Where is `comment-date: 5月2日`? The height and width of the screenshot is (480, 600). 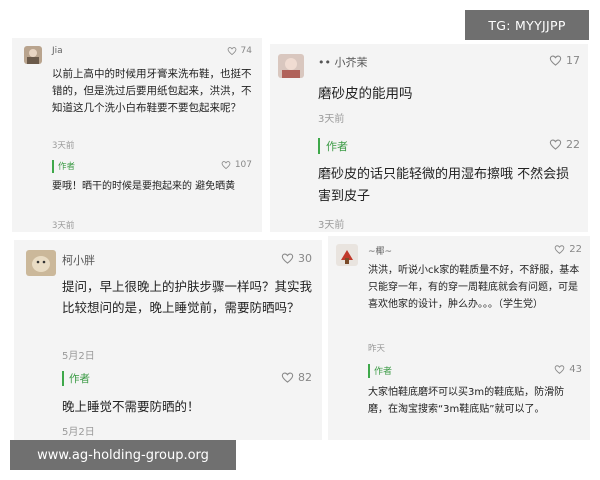 comment-date: 5月2日 is located at coordinates (78, 356).